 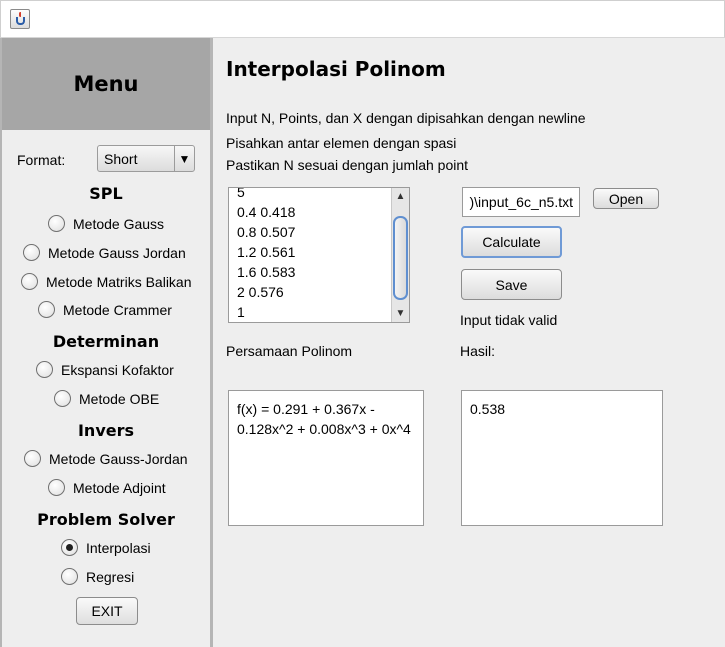 I want to click on hasil-output: 0.538, so click(x=562, y=458).